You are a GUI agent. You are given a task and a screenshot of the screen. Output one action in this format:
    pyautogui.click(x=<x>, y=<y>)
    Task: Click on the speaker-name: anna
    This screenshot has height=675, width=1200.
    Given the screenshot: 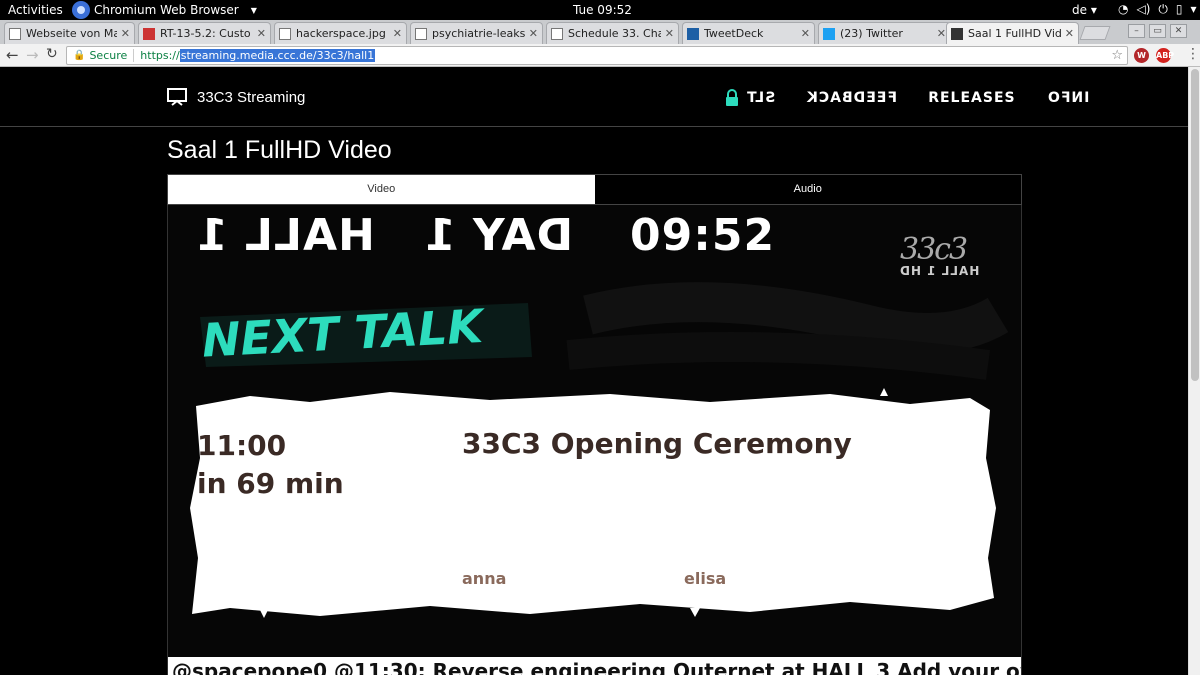 What is the action you would take?
    pyautogui.click(x=484, y=578)
    